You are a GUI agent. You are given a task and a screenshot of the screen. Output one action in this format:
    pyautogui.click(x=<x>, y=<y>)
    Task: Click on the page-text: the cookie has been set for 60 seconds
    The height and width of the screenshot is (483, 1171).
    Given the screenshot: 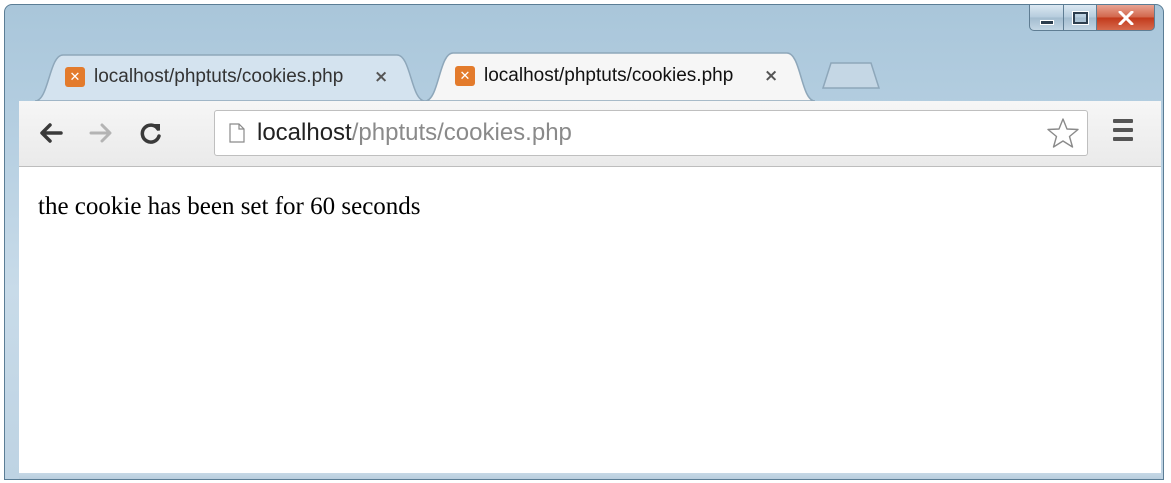 What is the action you would take?
    pyautogui.click(x=229, y=206)
    